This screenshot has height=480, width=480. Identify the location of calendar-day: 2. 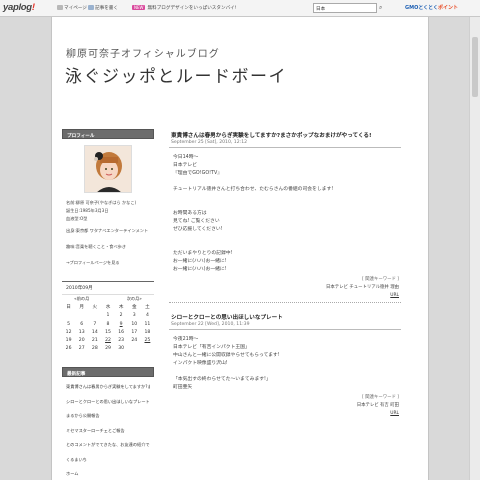
(121, 316).